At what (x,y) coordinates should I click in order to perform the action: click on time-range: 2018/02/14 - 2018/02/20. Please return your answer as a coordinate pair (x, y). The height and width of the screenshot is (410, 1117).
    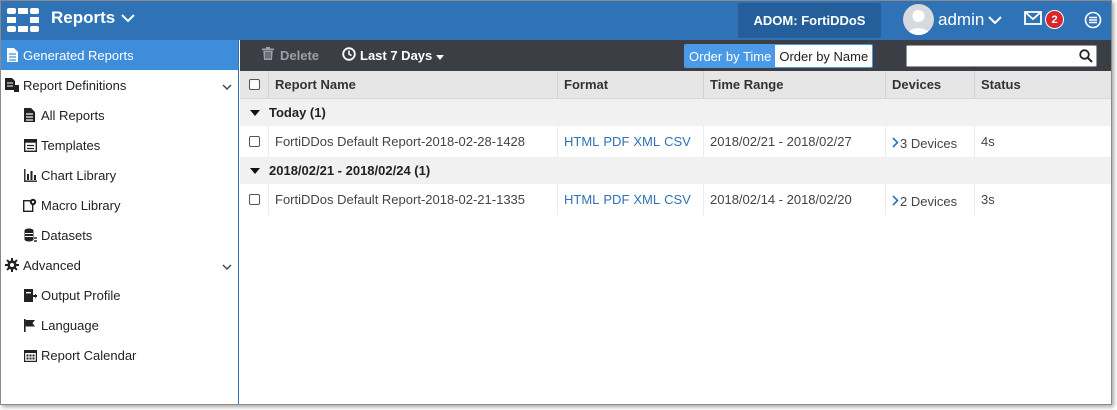
    Looking at the image, I should click on (795, 199).